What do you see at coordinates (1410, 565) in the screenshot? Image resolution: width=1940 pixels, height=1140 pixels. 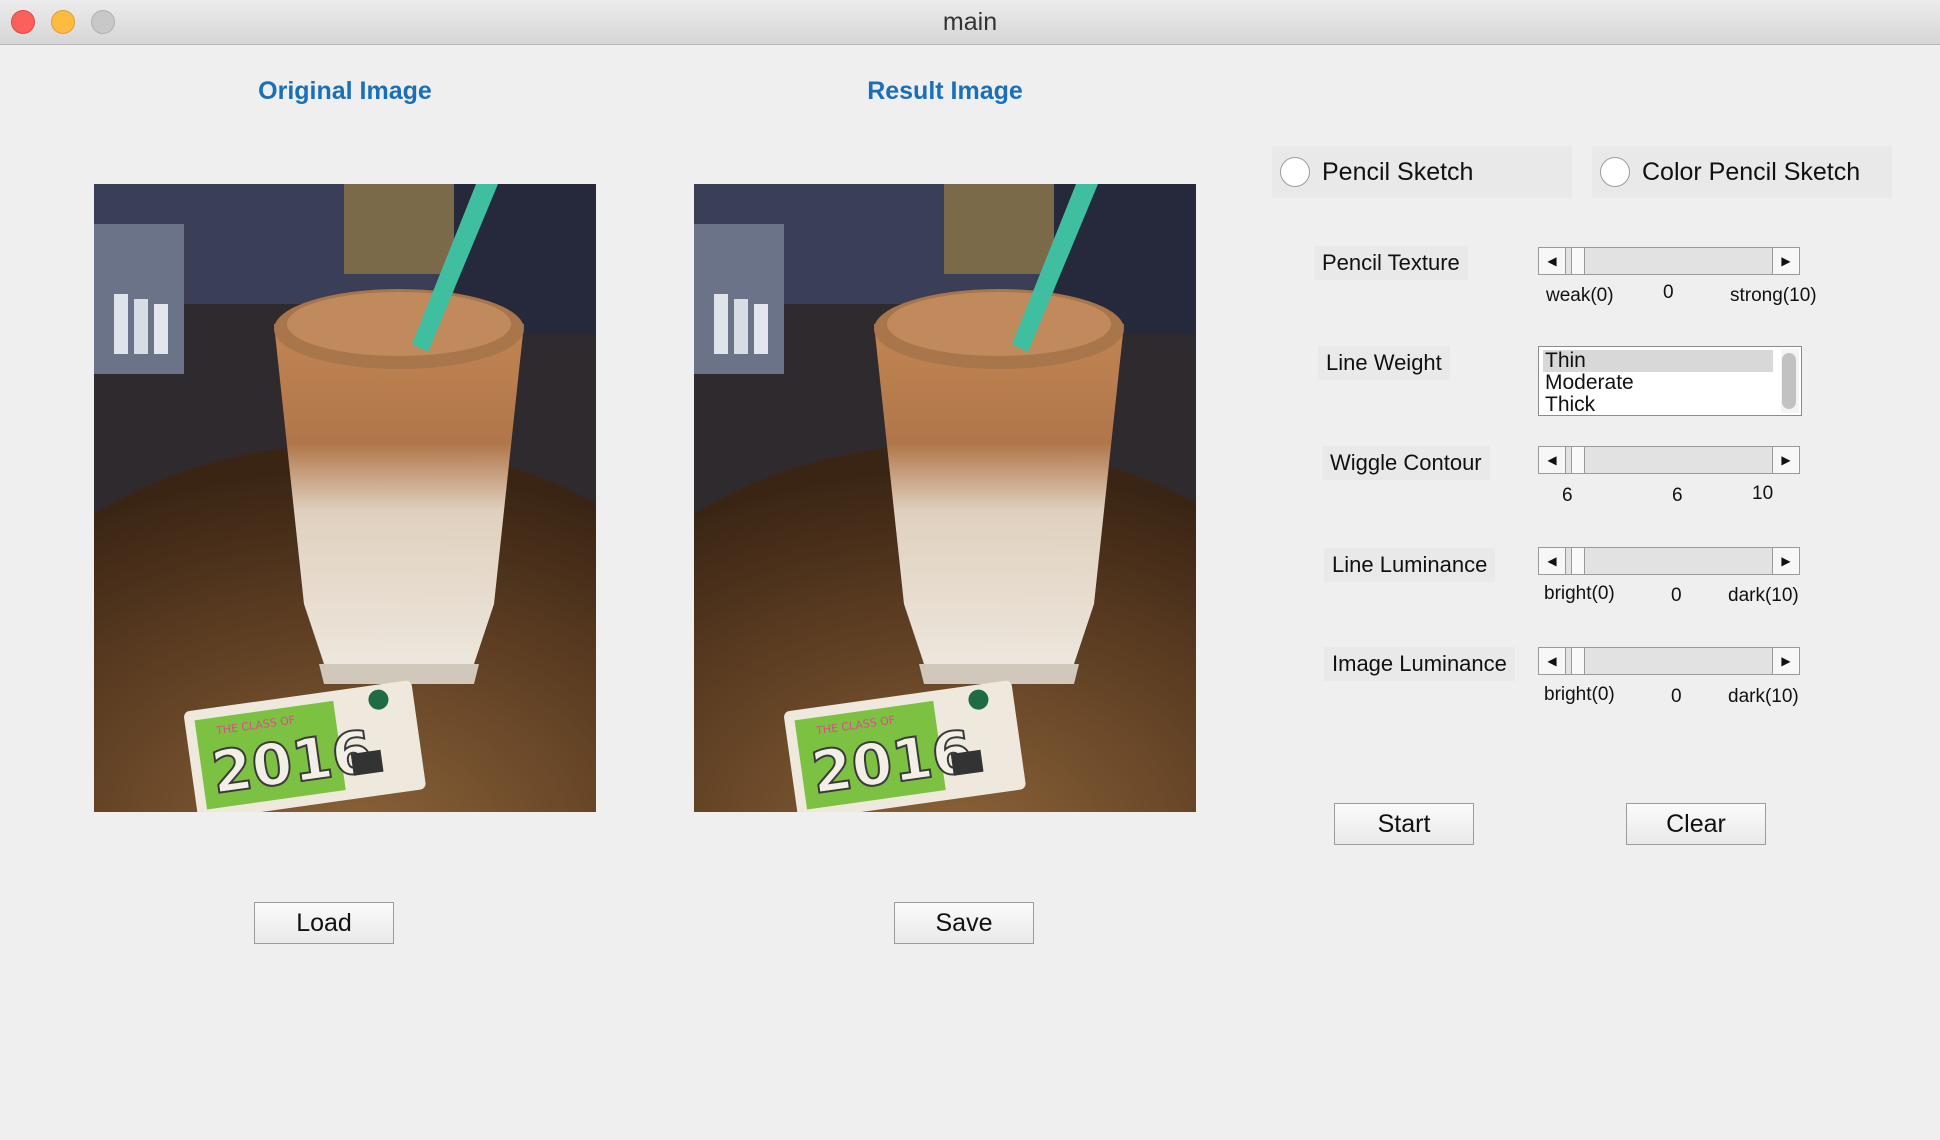 I see `line-luminance-label: Line Luminance` at bounding box center [1410, 565].